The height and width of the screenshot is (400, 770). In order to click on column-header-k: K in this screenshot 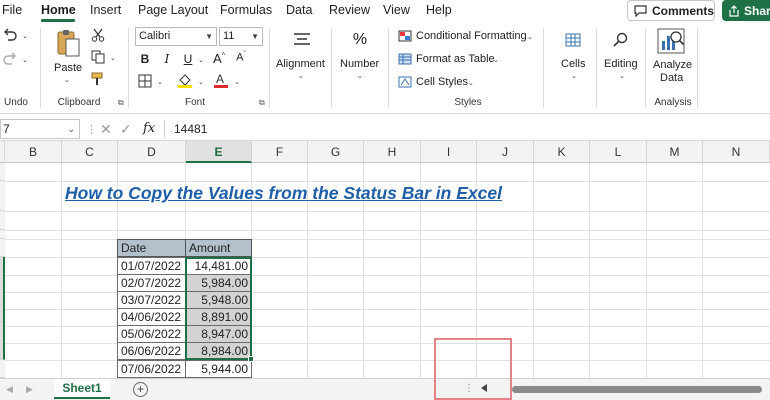, I will do `click(562, 152)`.